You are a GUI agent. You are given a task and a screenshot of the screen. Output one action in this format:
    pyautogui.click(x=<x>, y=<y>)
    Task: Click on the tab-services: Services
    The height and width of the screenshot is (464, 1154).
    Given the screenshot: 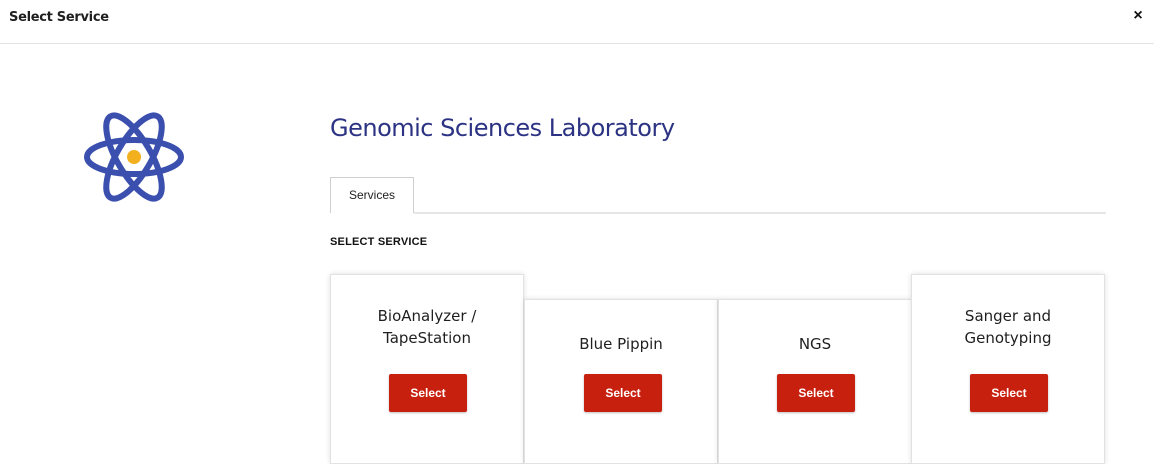 What is the action you would take?
    pyautogui.click(x=372, y=195)
    